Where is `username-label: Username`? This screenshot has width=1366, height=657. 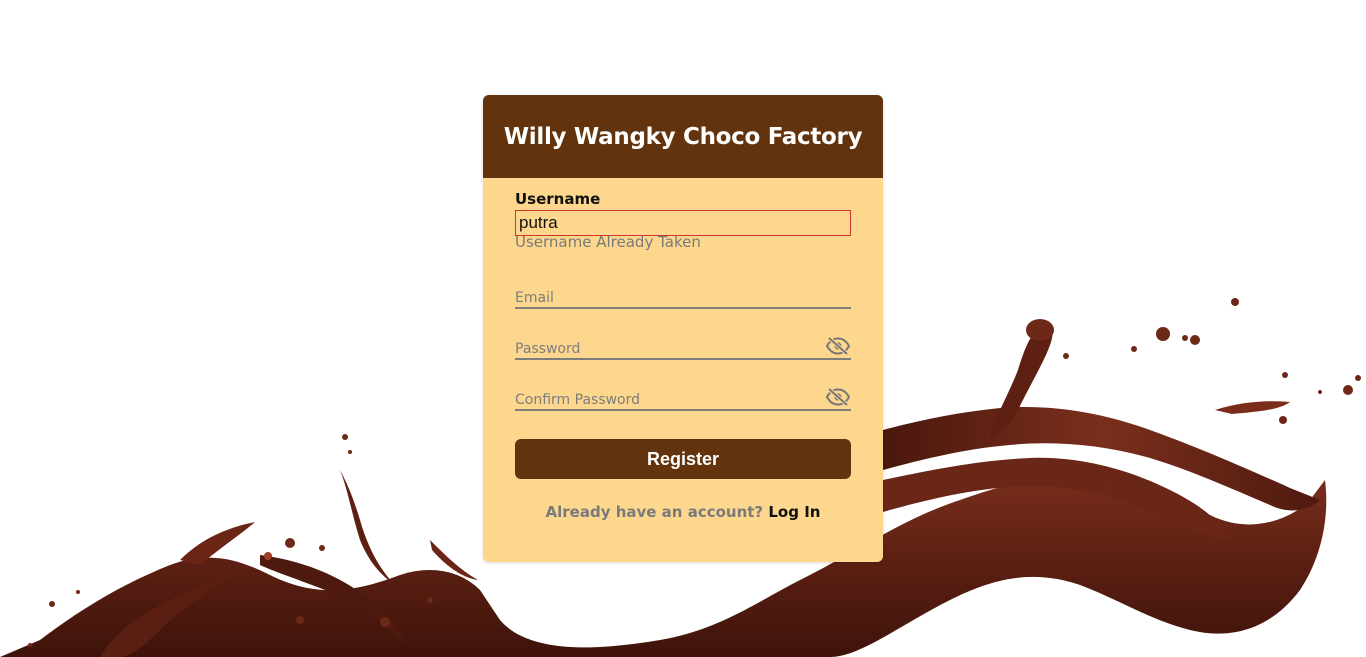 username-label: Username is located at coordinates (558, 199).